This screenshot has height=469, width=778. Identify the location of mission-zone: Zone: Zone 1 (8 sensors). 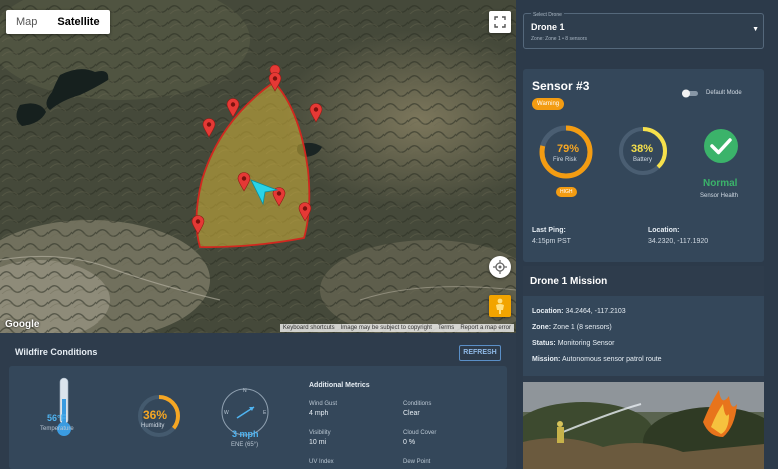
(572, 327).